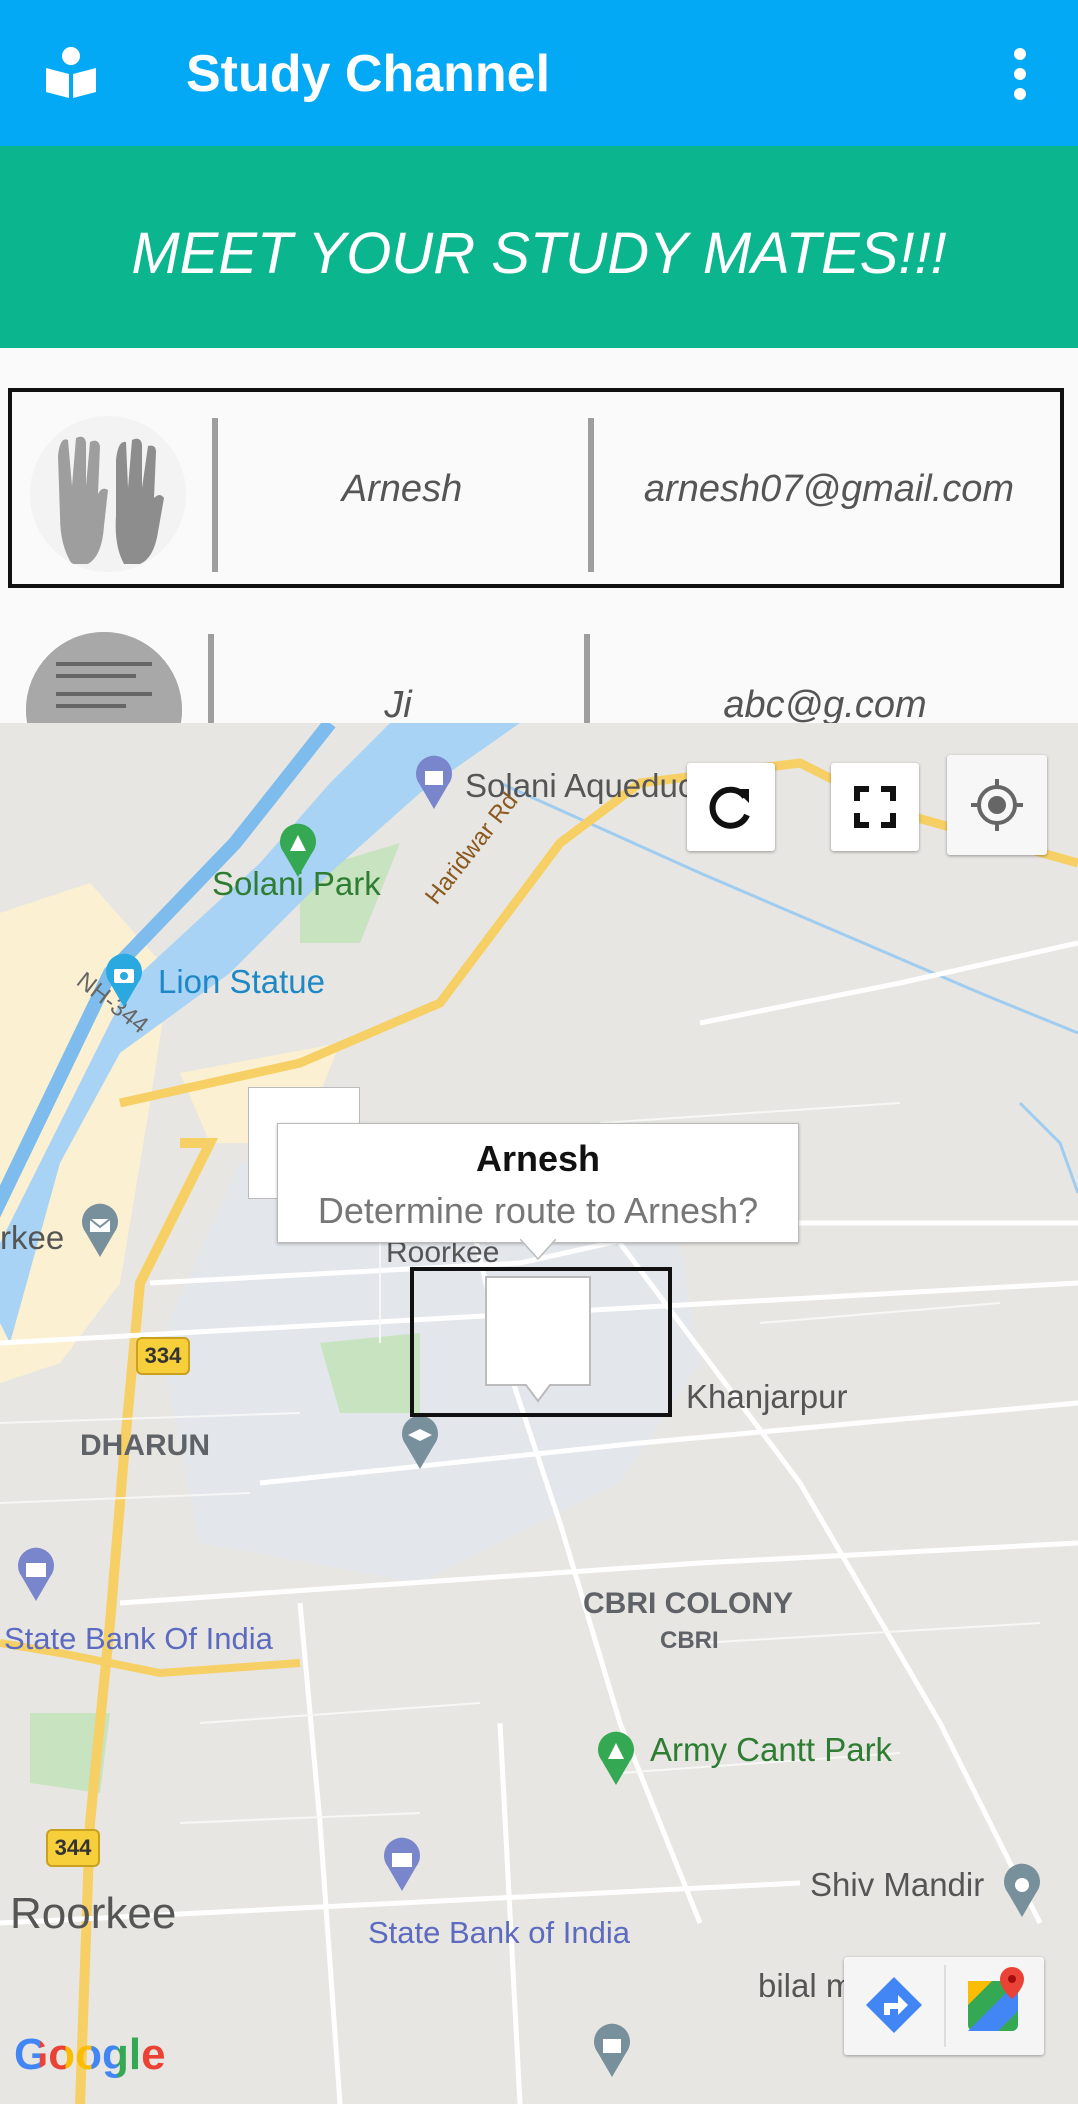  I want to click on google-logo-text: Google, so click(90, 2054).